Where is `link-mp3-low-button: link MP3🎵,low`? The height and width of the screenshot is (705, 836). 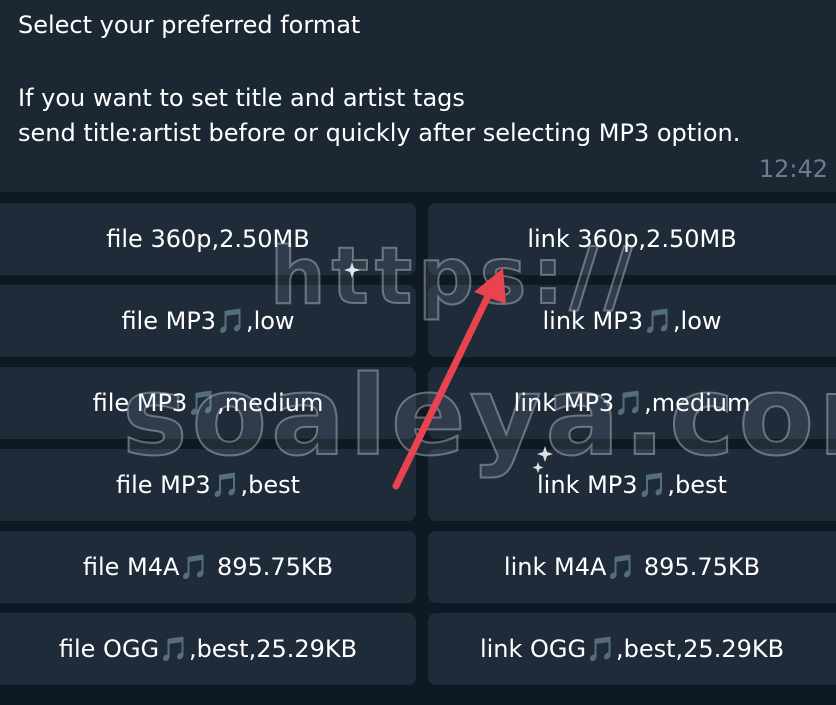
link-mp3-low-button: link MP3🎵,low is located at coordinates (632, 321).